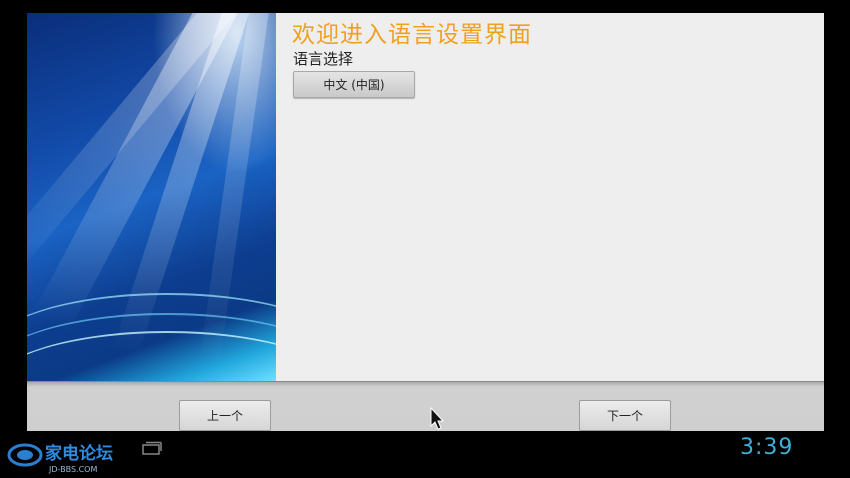  What do you see at coordinates (323, 59) in the screenshot?
I see `language-section-label: 语言选择` at bounding box center [323, 59].